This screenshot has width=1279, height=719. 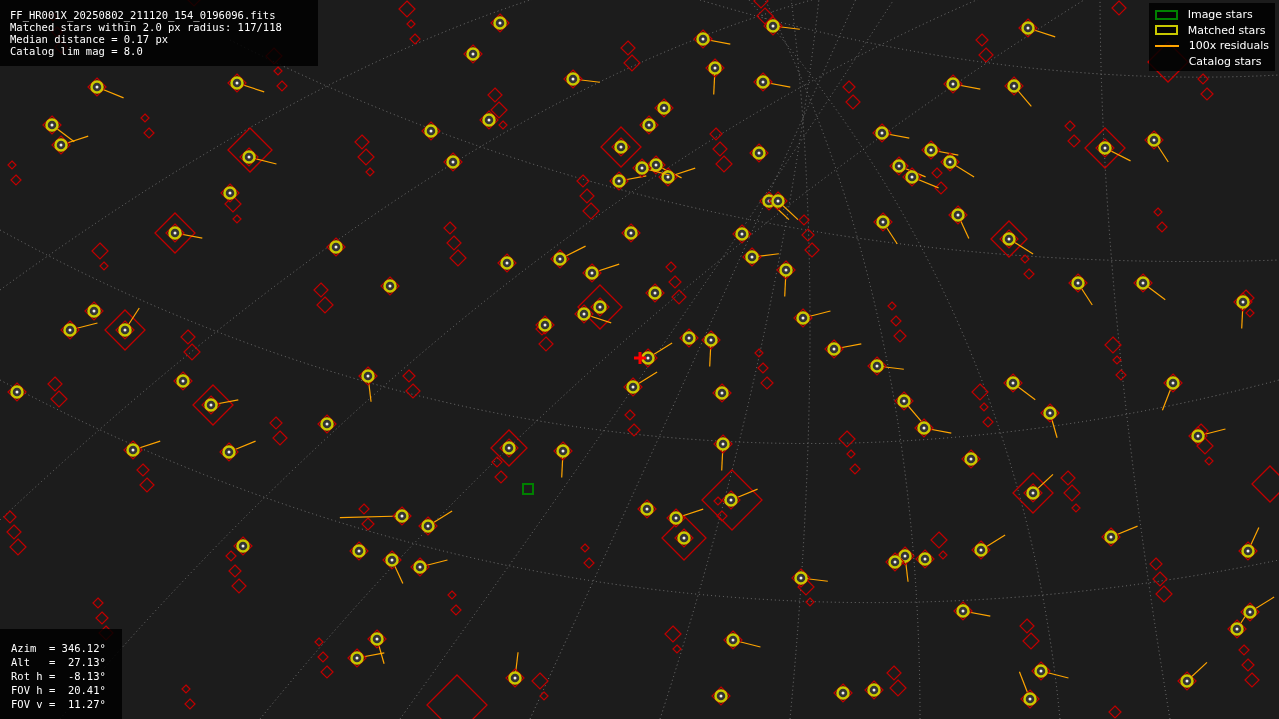 What do you see at coordinates (1220, 15) in the screenshot?
I see `legend-label: Image stars` at bounding box center [1220, 15].